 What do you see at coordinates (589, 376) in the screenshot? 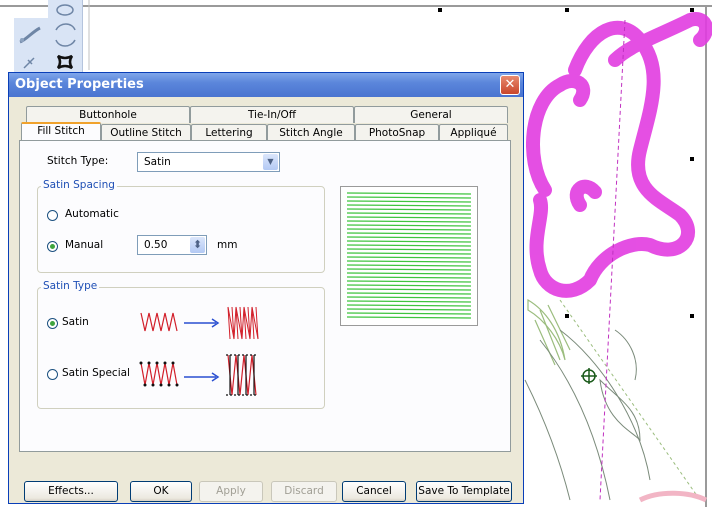
I see `crosshair-icon` at bounding box center [589, 376].